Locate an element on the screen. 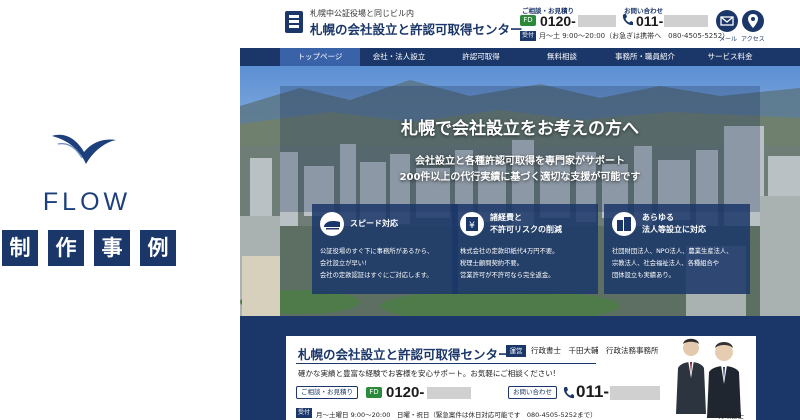  feature-line: 営業許可が不許可なら完全返金。 is located at coordinates (507, 275).